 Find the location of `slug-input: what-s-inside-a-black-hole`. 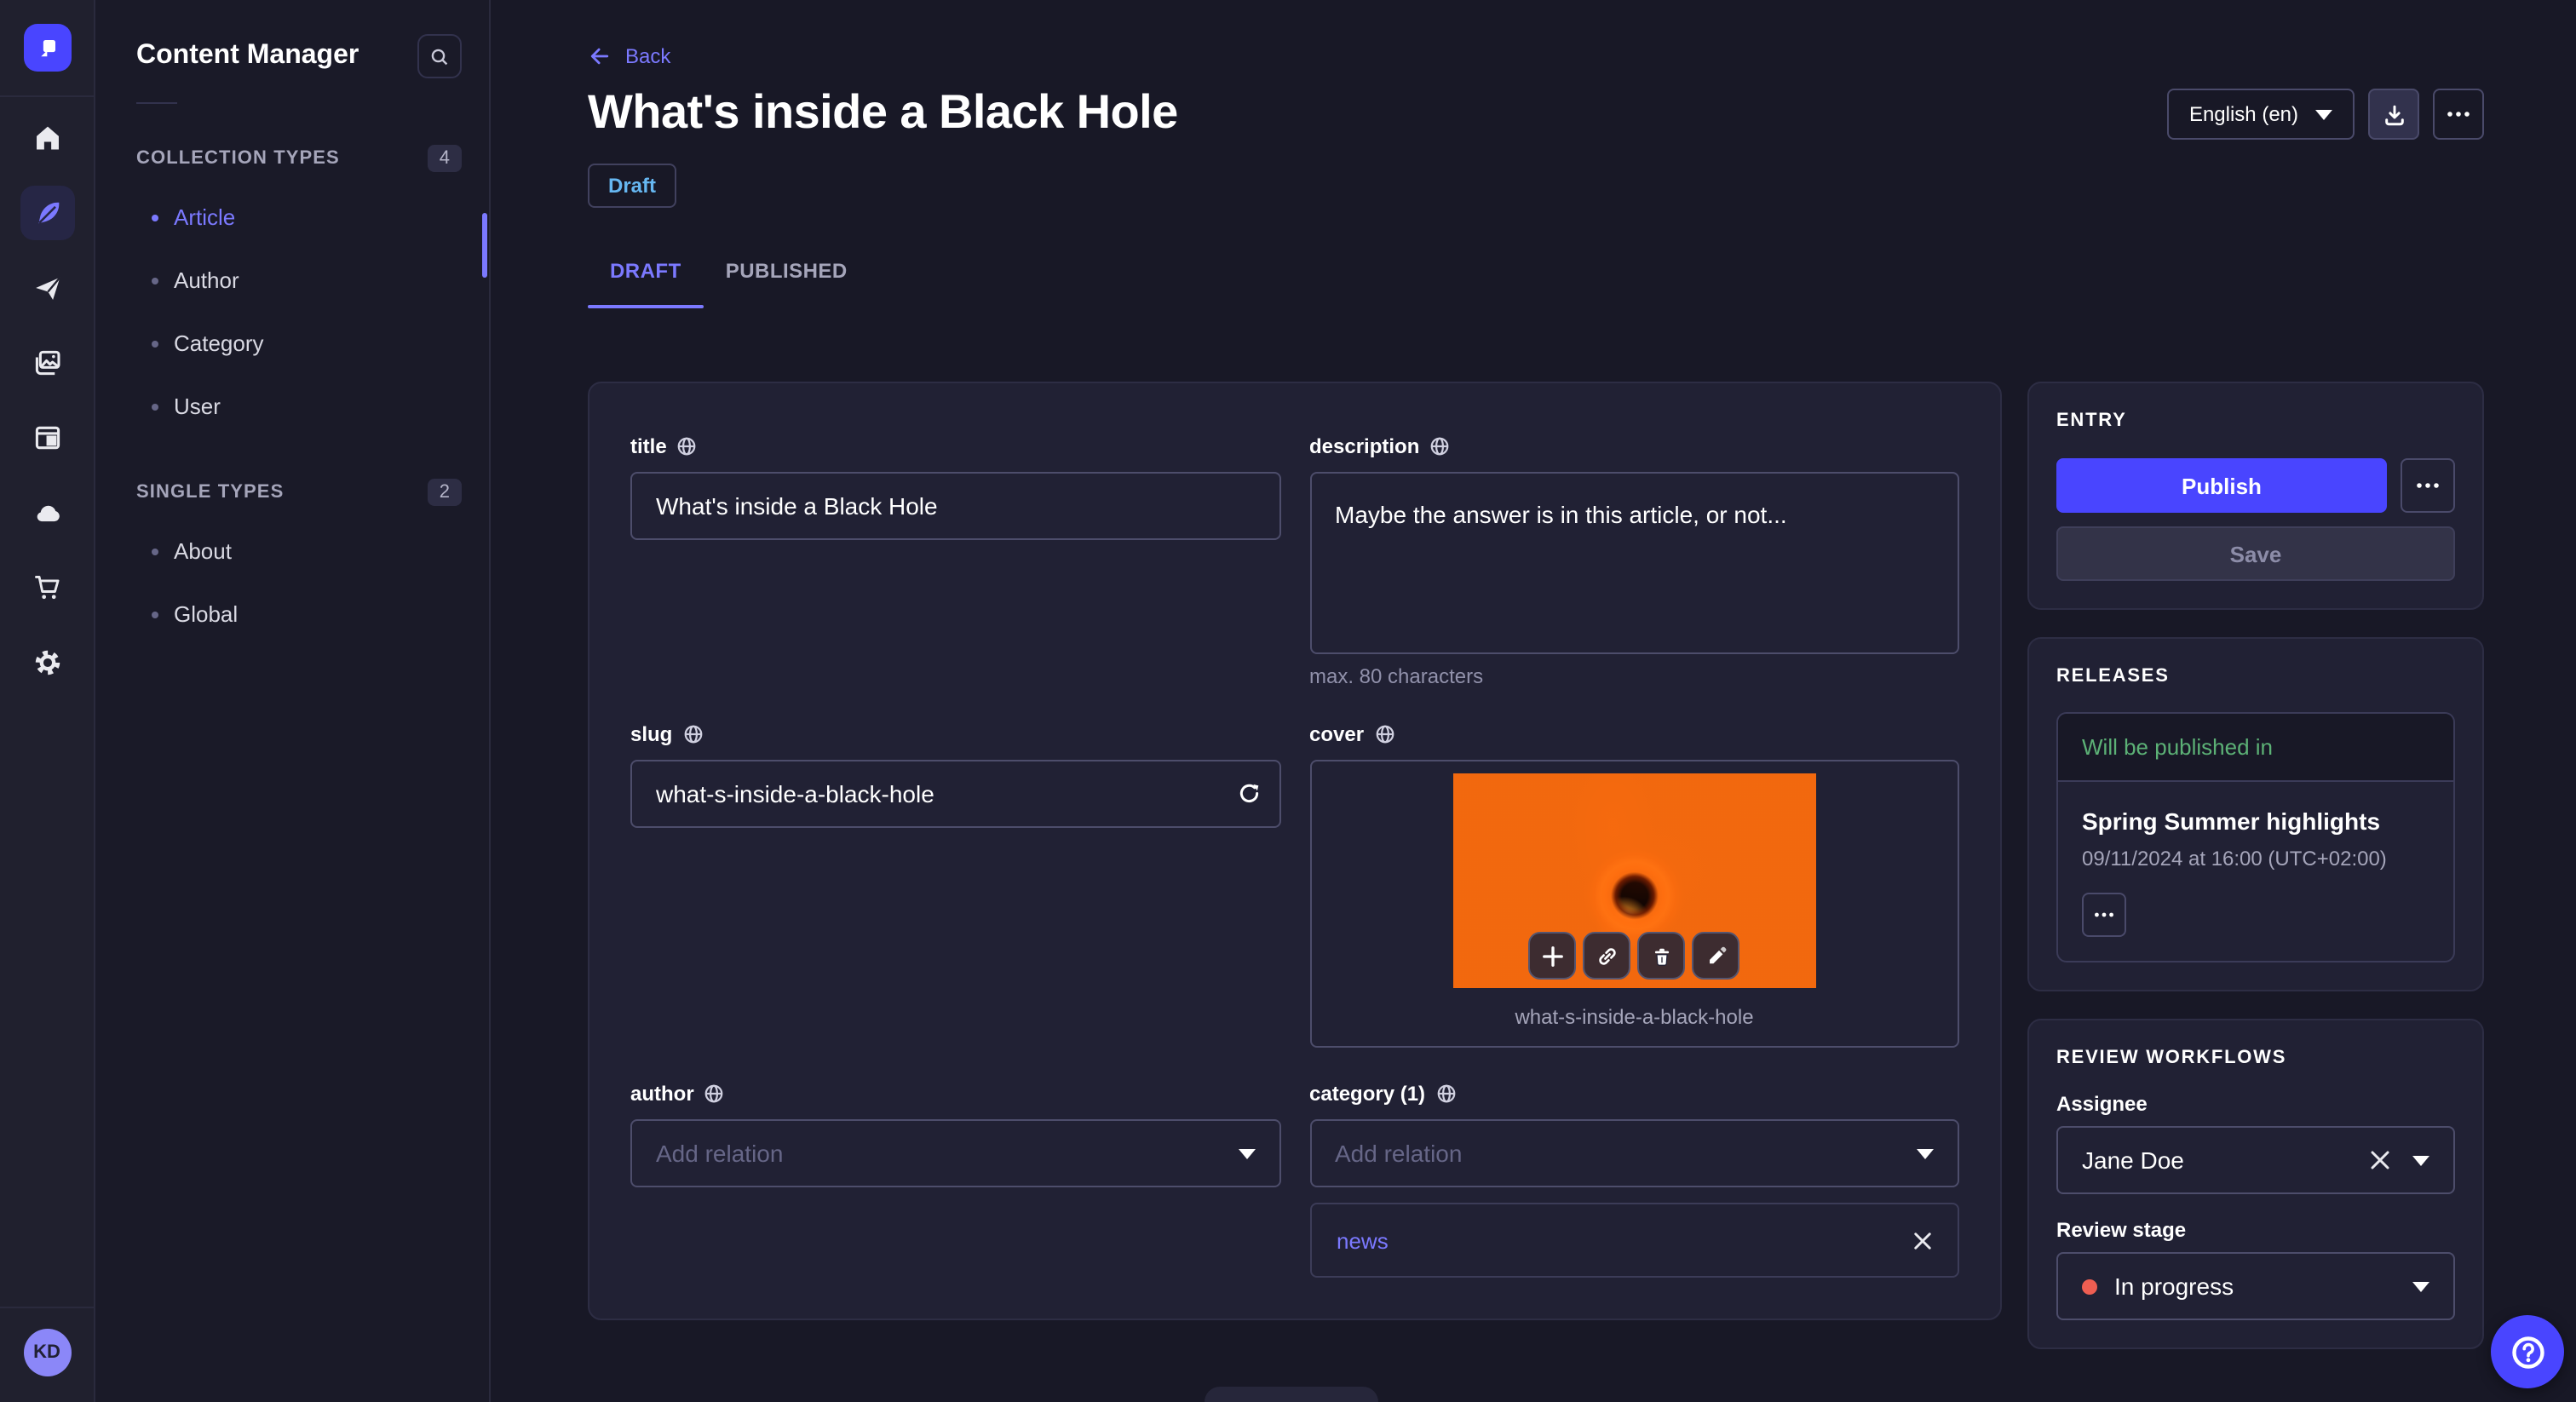

slug-input: what-s-inside-a-black-hole is located at coordinates (955, 794).